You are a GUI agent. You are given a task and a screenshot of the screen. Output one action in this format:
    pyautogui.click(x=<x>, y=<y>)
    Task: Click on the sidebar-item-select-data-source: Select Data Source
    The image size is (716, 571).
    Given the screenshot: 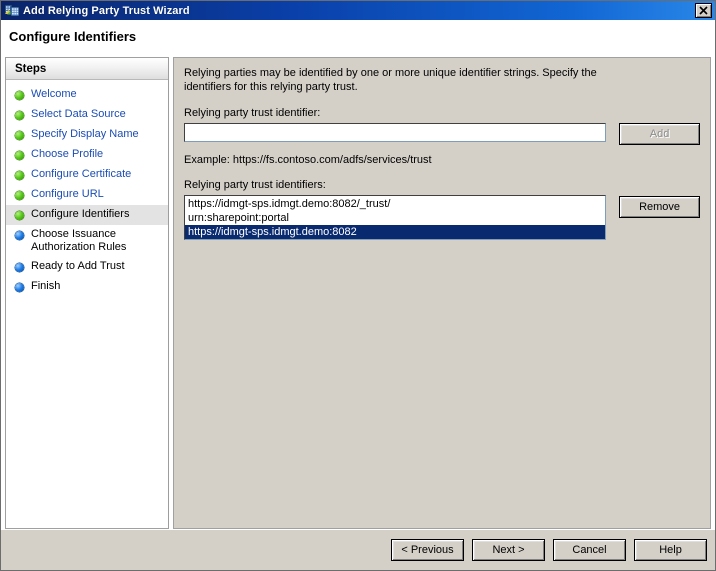 What is the action you would take?
    pyautogui.click(x=87, y=115)
    